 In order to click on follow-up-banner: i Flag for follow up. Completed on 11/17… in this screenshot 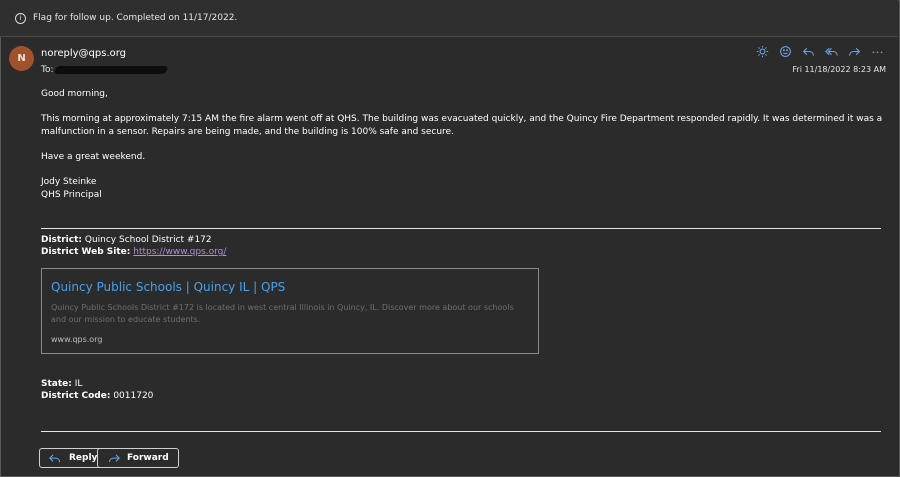, I will do `click(449, 18)`.